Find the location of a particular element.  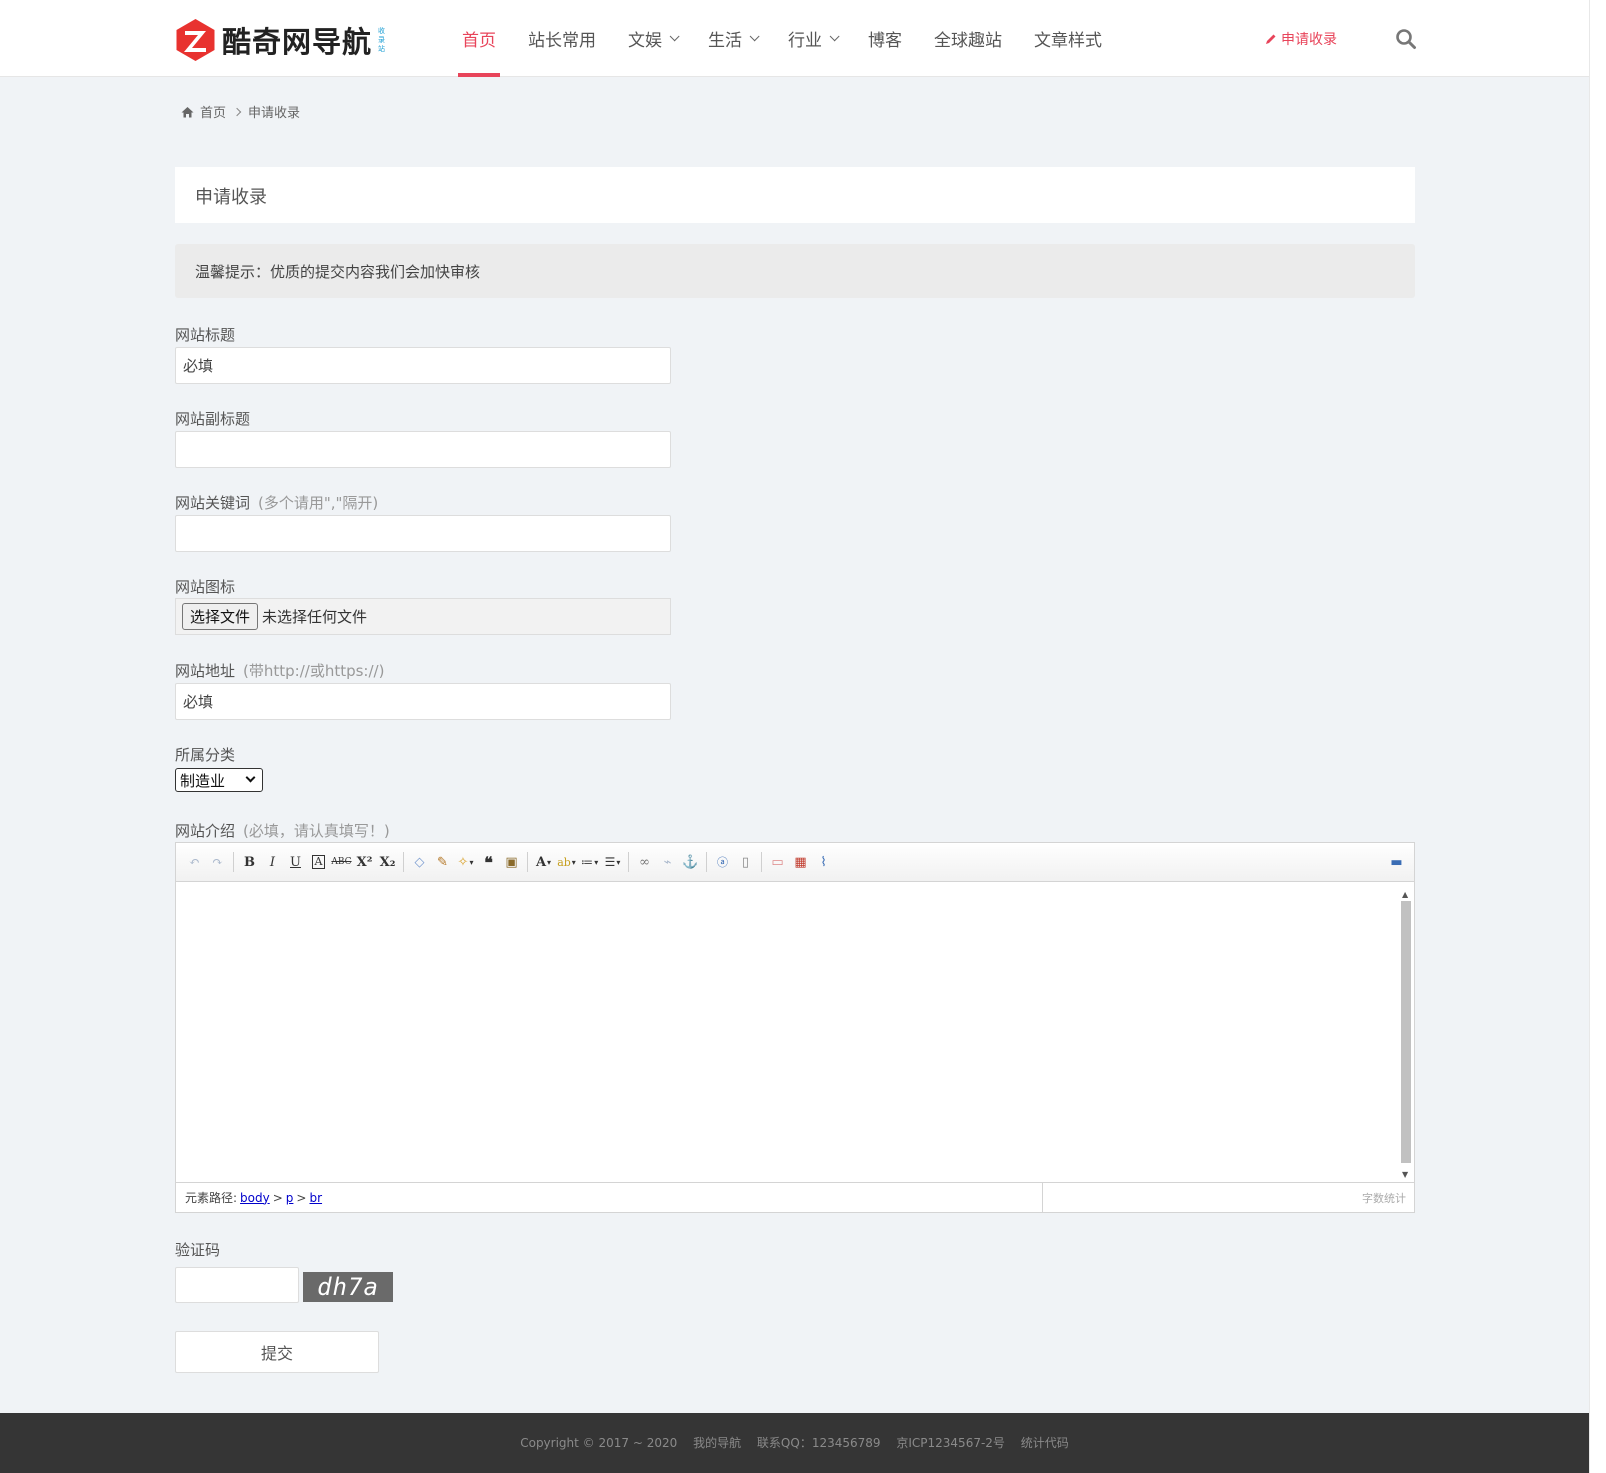

paste-plain-icon: ▣ is located at coordinates (511, 862).